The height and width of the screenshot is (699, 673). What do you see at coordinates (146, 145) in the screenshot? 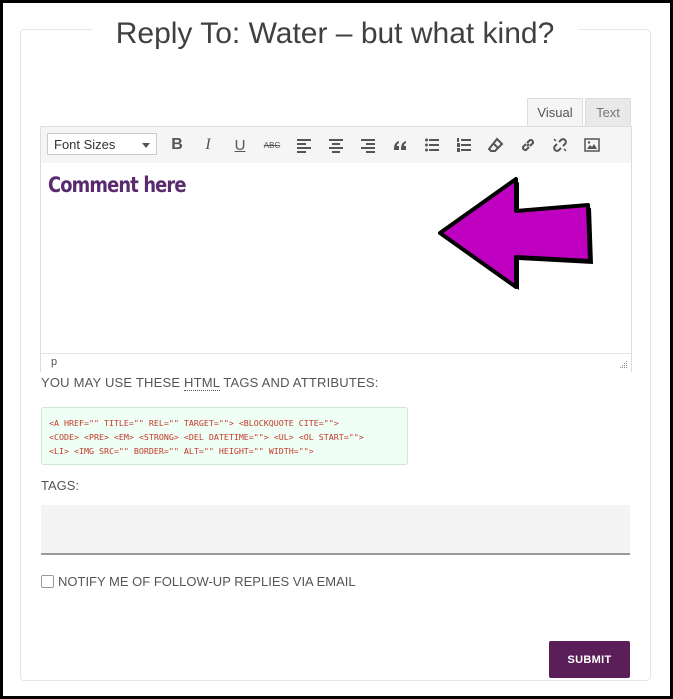
I see `chevron-down-icon` at bounding box center [146, 145].